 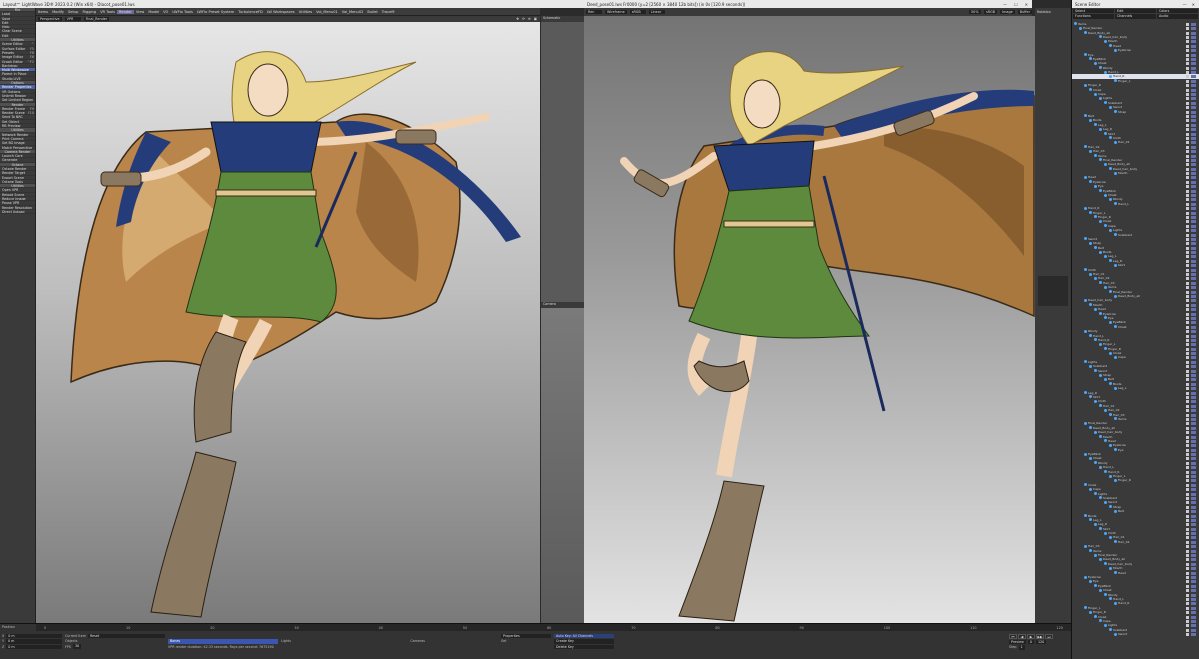 I want to click on tree-node-label: Leg_R, so click(x=1107, y=129).